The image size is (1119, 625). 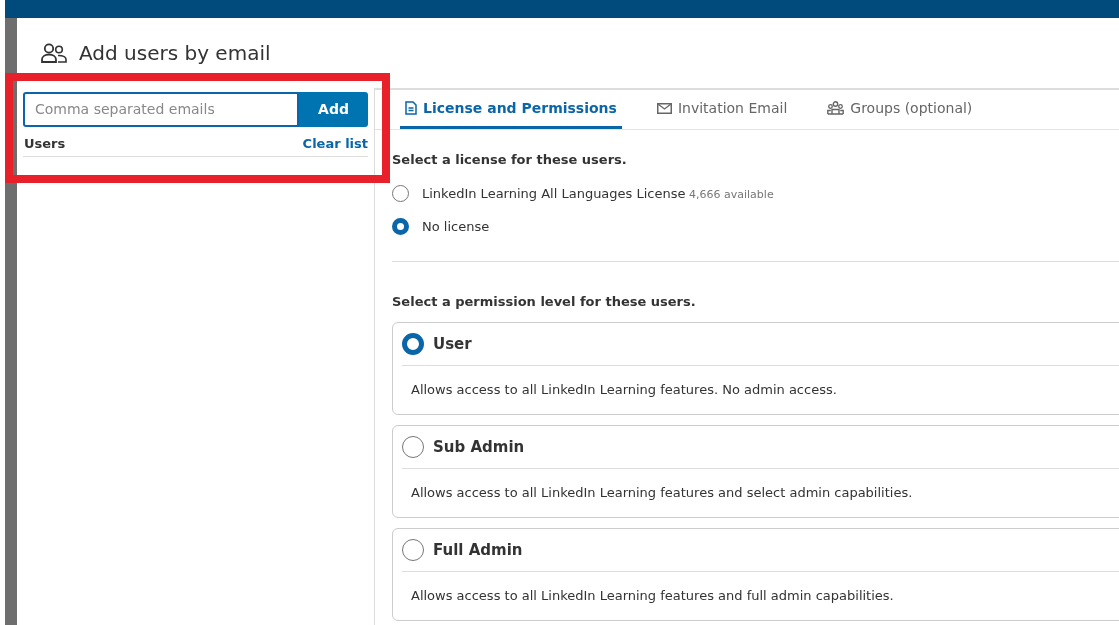 What do you see at coordinates (333, 109) in the screenshot?
I see `add-button: Add` at bounding box center [333, 109].